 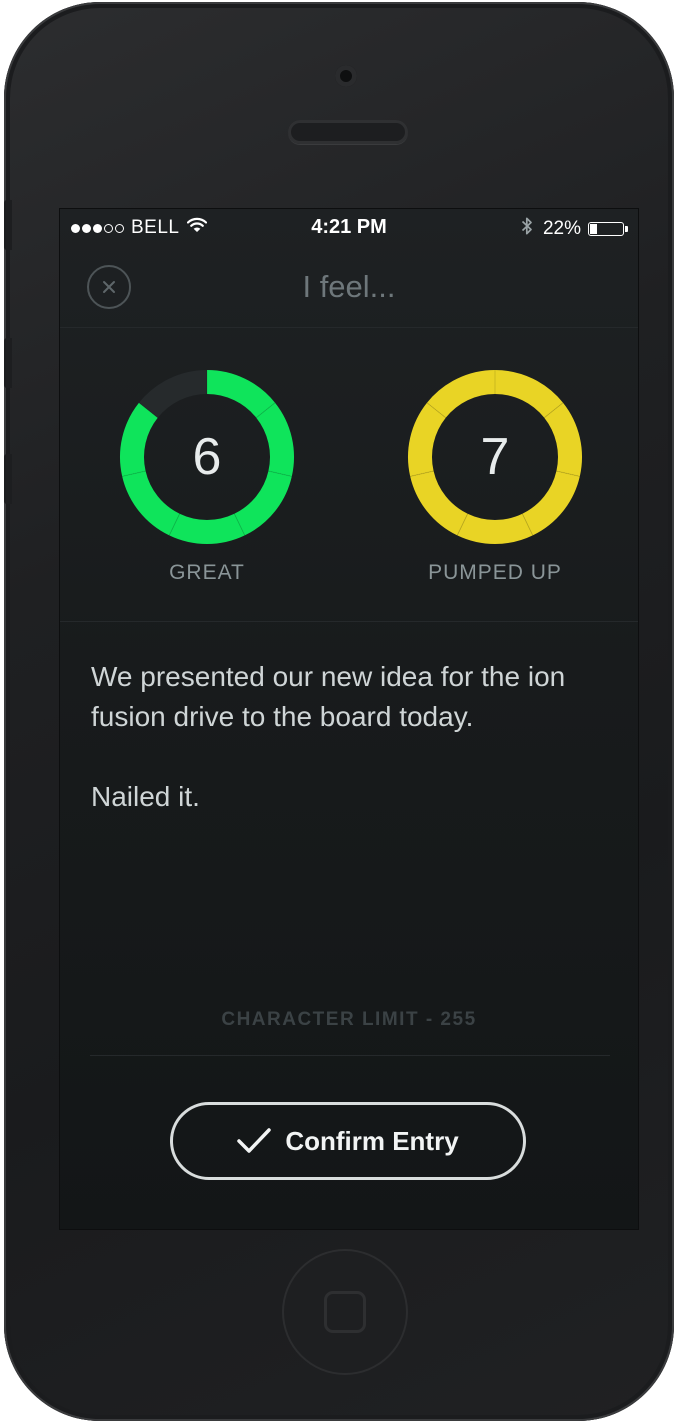 What do you see at coordinates (349, 227) in the screenshot?
I see `status-bar: BELL 4:21 PM 22%` at bounding box center [349, 227].